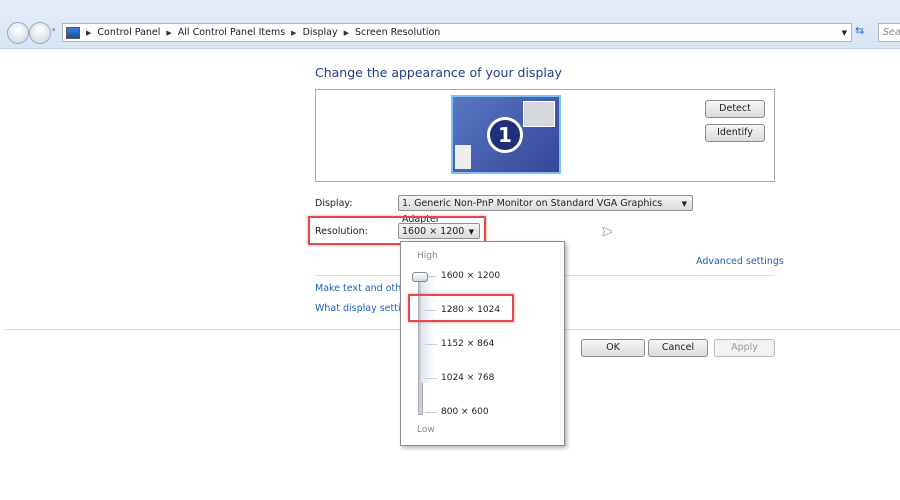  What do you see at coordinates (844, 33) in the screenshot?
I see `address-dropdown-icon: ▼` at bounding box center [844, 33].